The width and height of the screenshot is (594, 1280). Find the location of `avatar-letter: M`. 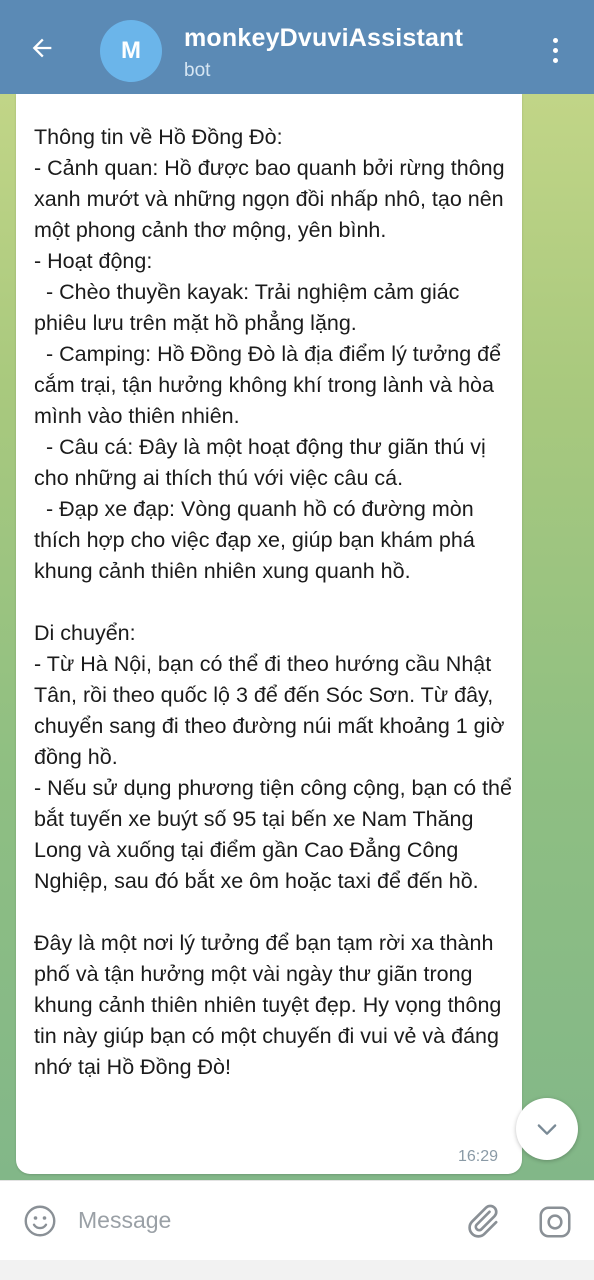

avatar-letter: M is located at coordinates (131, 50).